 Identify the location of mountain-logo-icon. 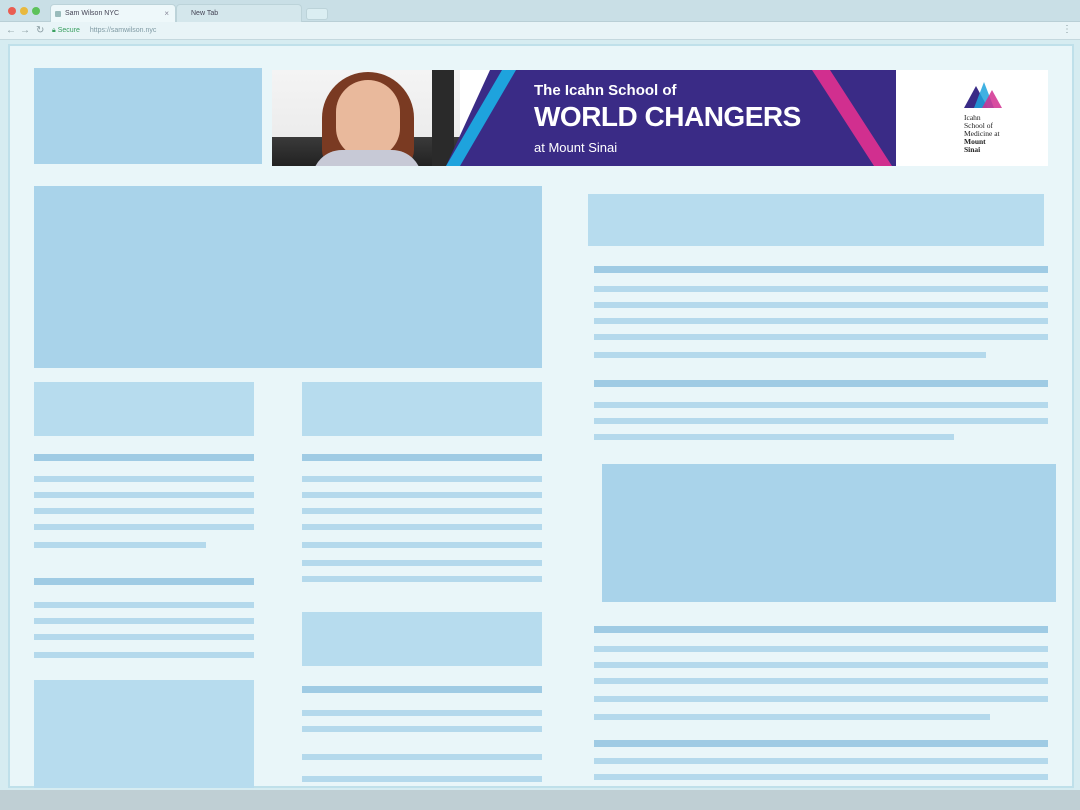
(983, 95).